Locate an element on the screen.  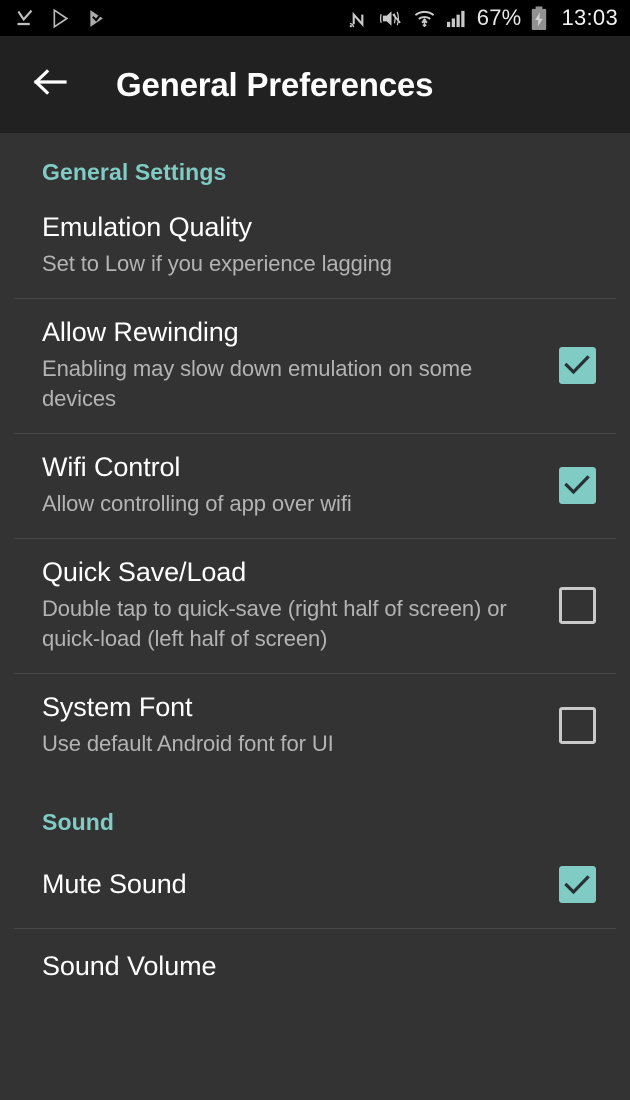
back-button is located at coordinates (50, 85).